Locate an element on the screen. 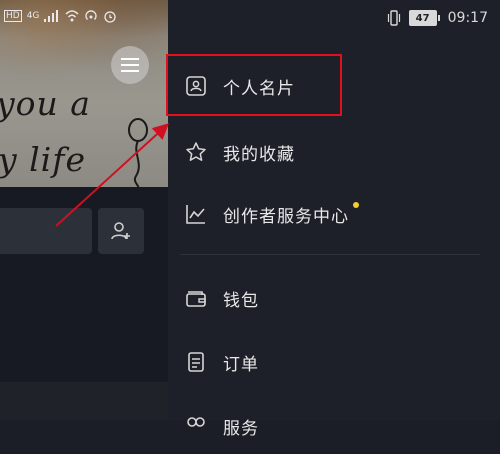 This screenshot has width=500, height=454. creator-center-label: 创作者服务中心 is located at coordinates (286, 216).